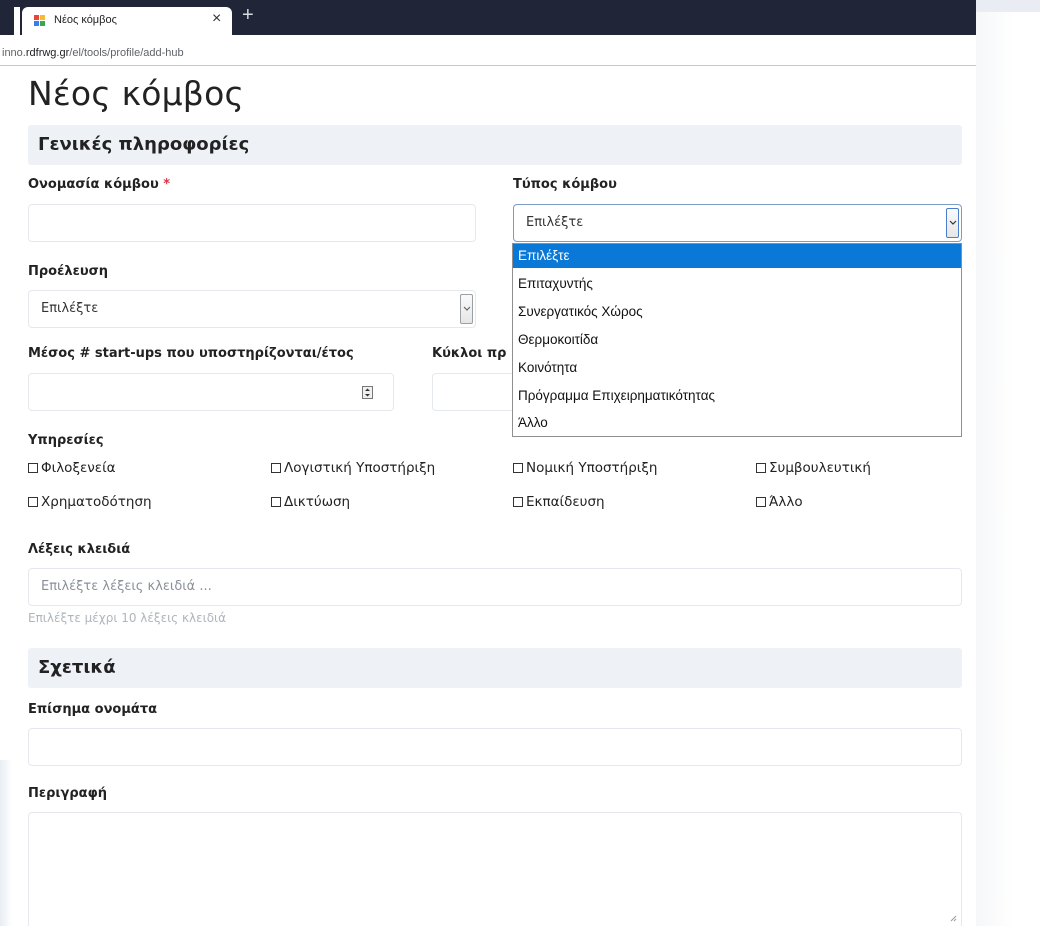  I want to click on url-text: inno.rdfrwg.gr/el/tools/profile/add-hub, so click(93, 53).